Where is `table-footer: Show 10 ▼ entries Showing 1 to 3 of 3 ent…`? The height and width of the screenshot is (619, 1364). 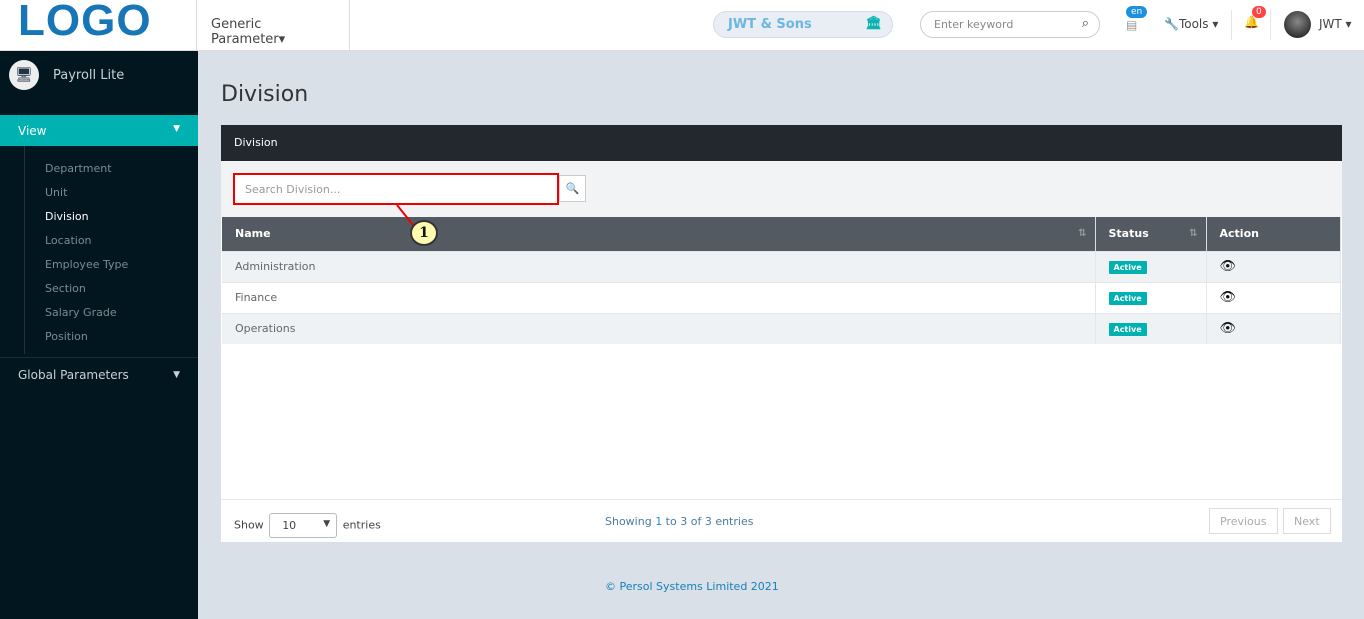 table-footer: Show 10 ▼ entries Showing 1 to 3 of 3 ent… is located at coordinates (781, 520).